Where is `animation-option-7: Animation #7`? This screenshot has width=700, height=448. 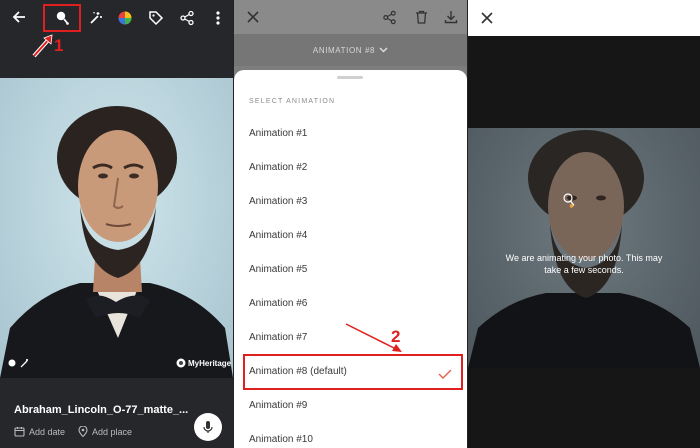 animation-option-7: Animation #7 is located at coordinates (278, 337).